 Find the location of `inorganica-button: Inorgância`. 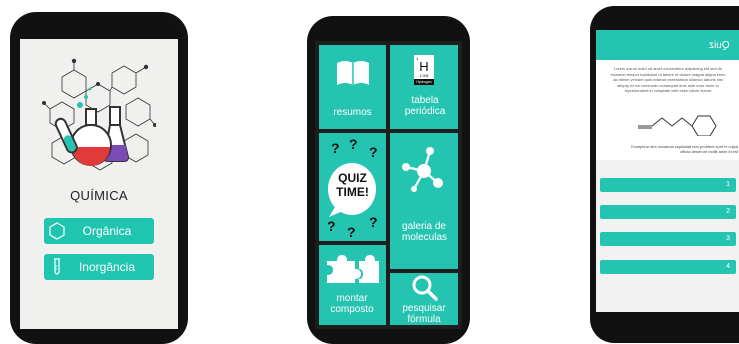

inorganica-button: Inorgância is located at coordinates (99, 267).